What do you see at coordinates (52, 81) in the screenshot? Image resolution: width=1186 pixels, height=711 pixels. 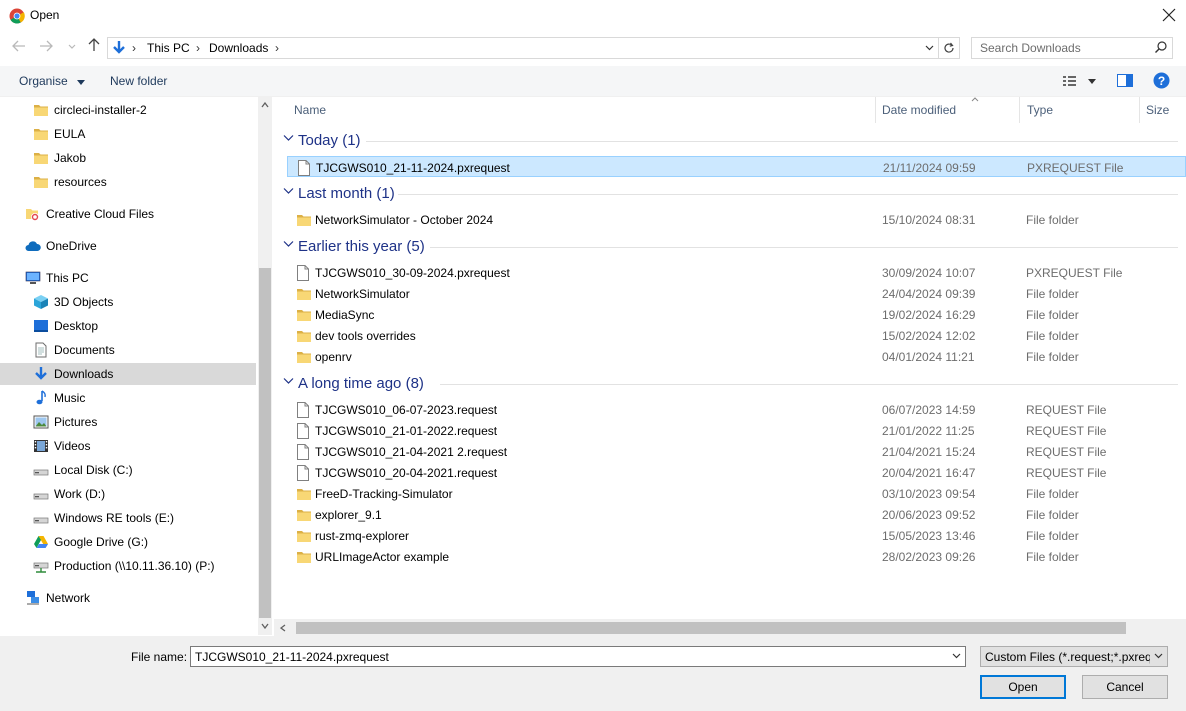 I see `organise-menu: Organise` at bounding box center [52, 81].